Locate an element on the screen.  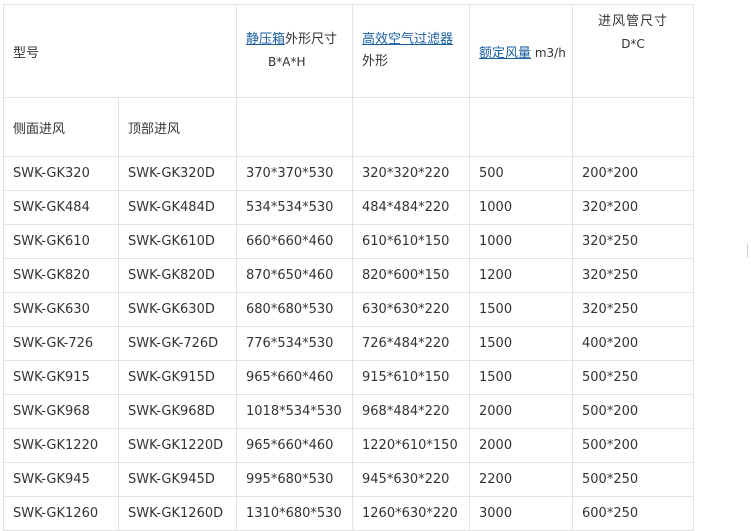
model-header: 型号 is located at coordinates (26, 53).